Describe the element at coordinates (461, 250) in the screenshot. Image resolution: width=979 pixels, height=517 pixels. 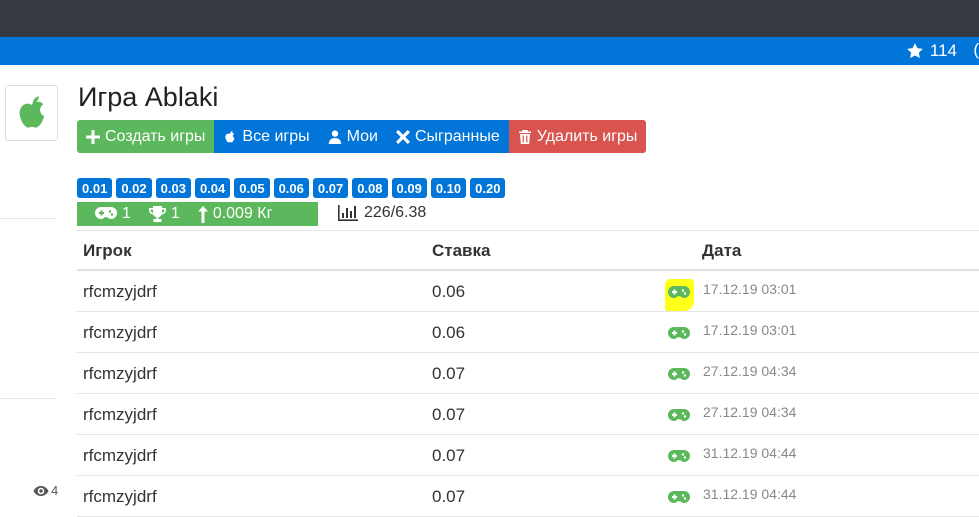
I see `column-bet: Ставка` at that location.